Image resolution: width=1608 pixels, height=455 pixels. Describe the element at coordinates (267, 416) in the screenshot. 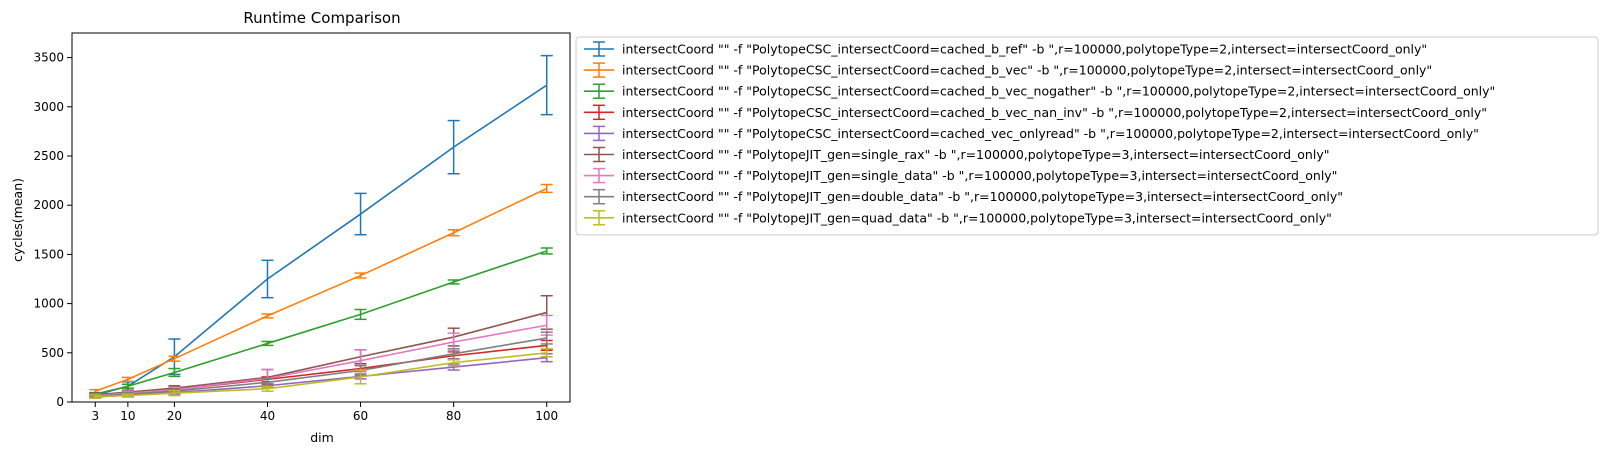

I see `x-tick-label-3: 40` at that location.